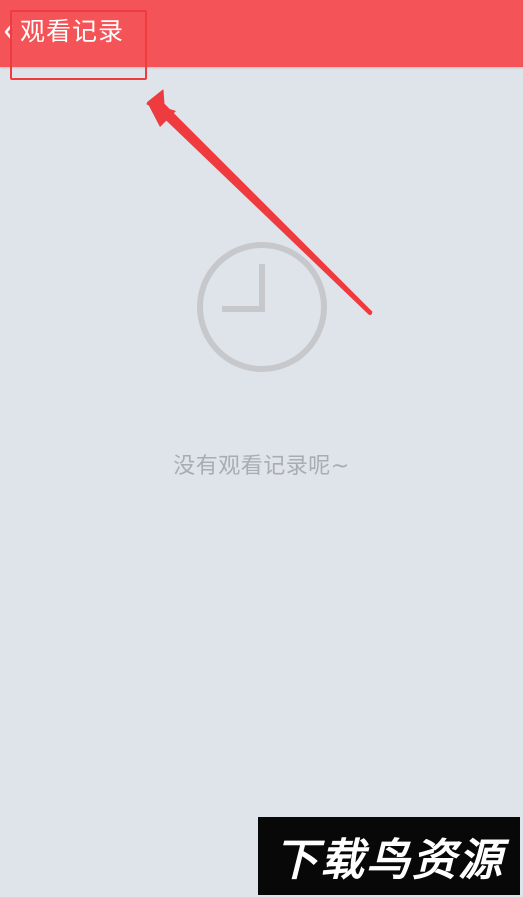 The image size is (523, 897). Describe the element at coordinates (261, 33) in the screenshot. I see `app-header: 观看记录` at that location.